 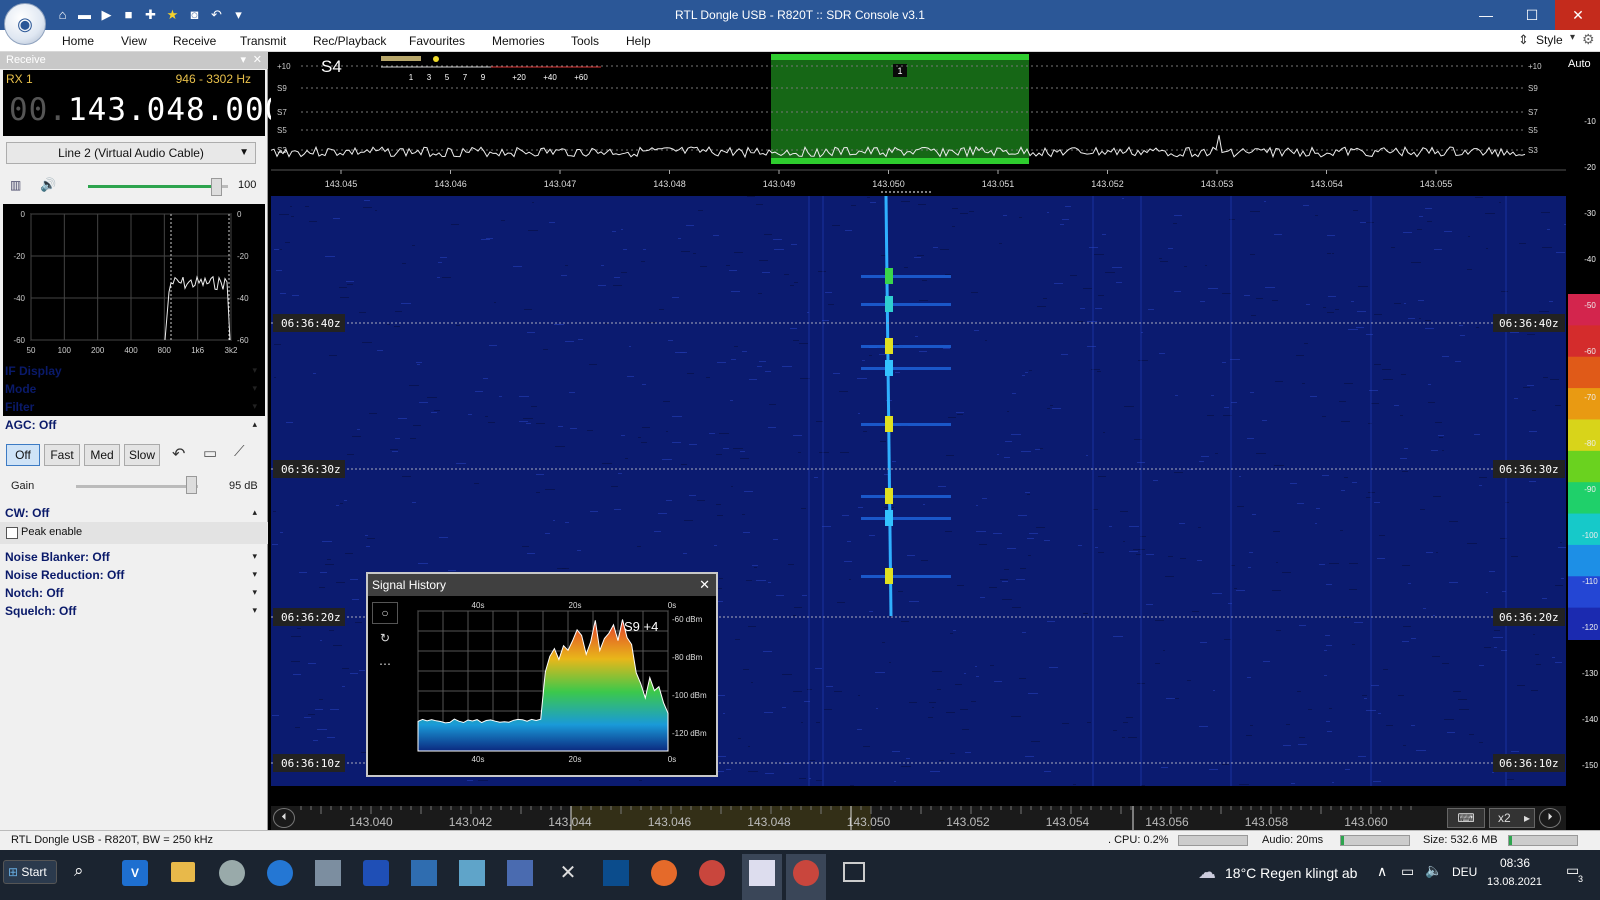 I want to click on graph-icon: ⟋, so click(x=239, y=451).